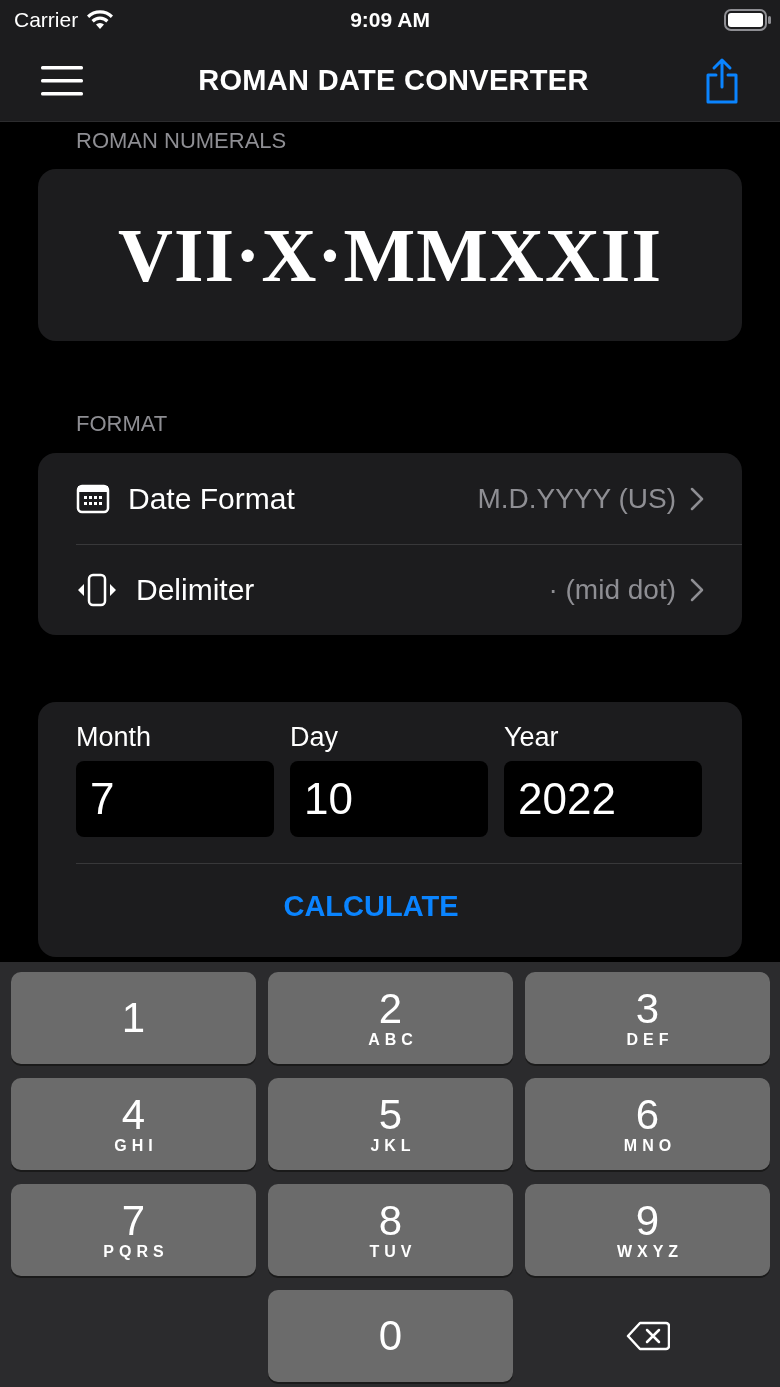 Image resolution: width=780 pixels, height=1387 pixels. What do you see at coordinates (390, 1018) in the screenshot?
I see `keypad-key: 2 ABC` at bounding box center [390, 1018].